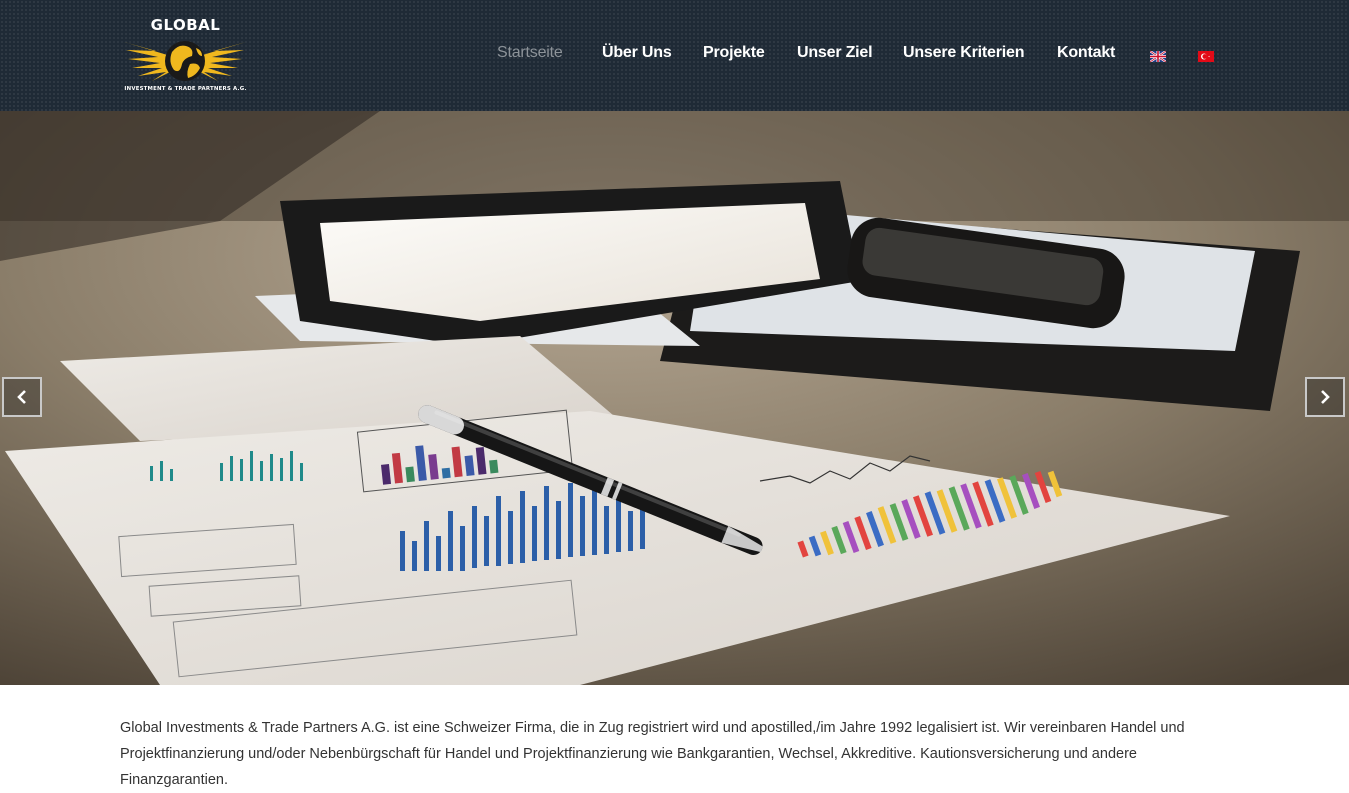  I want to click on logo-subtitle: INVESTMENT & TRADE PARTNERS A.G., so click(185, 89).